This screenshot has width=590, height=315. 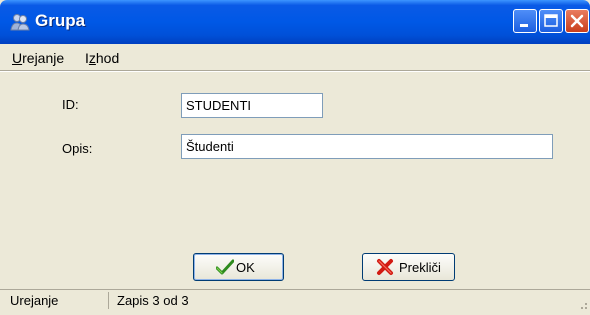 I want to click on maximize-icon, so click(x=551, y=20).